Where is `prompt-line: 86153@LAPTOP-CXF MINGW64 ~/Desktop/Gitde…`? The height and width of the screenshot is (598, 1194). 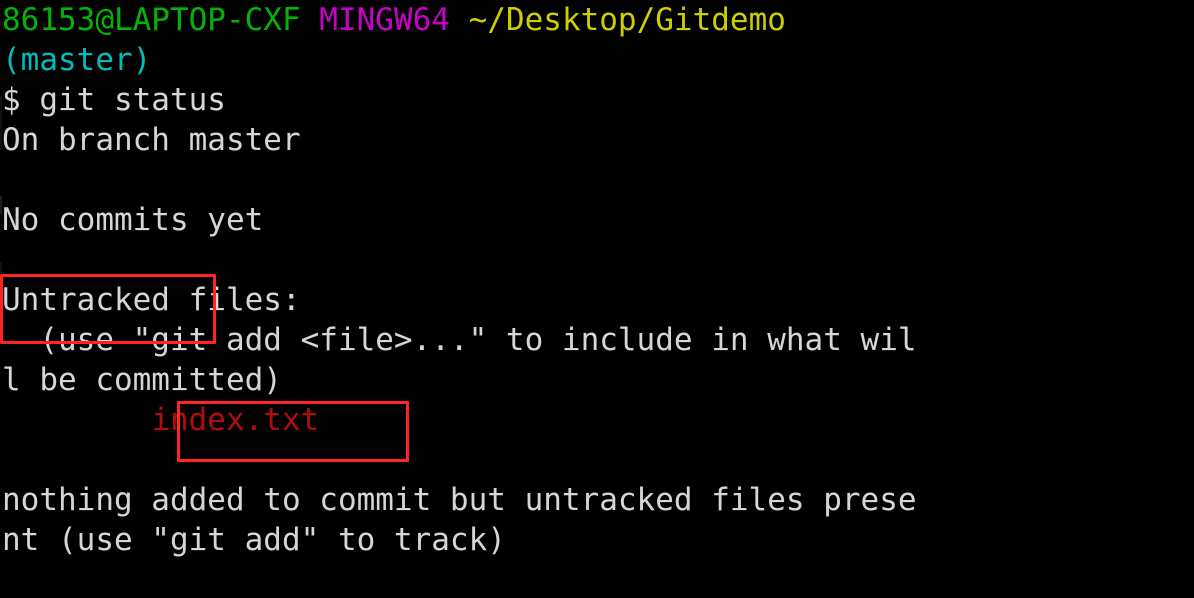 prompt-line: 86153@LAPTOP-CXF MINGW64 ~/Desktop/Gitde… is located at coordinates (597, 20).